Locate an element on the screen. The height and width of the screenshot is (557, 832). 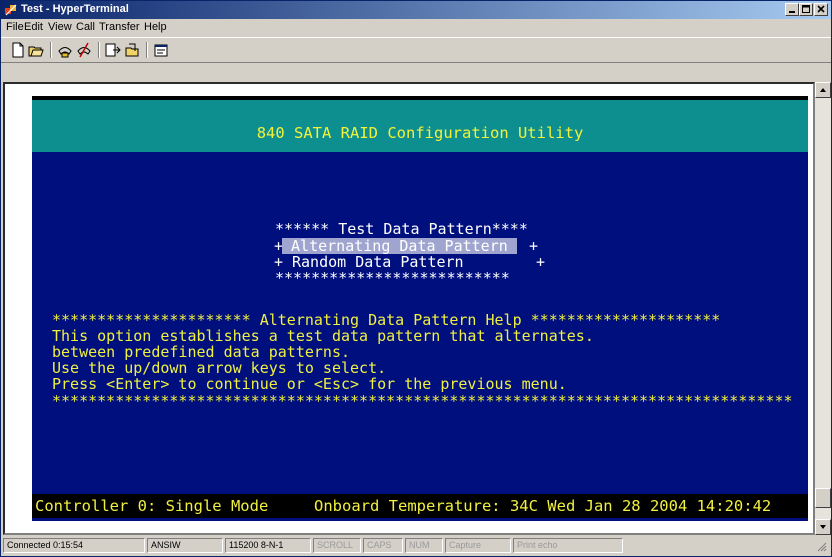
status-capture: Capture is located at coordinates (478, 545).